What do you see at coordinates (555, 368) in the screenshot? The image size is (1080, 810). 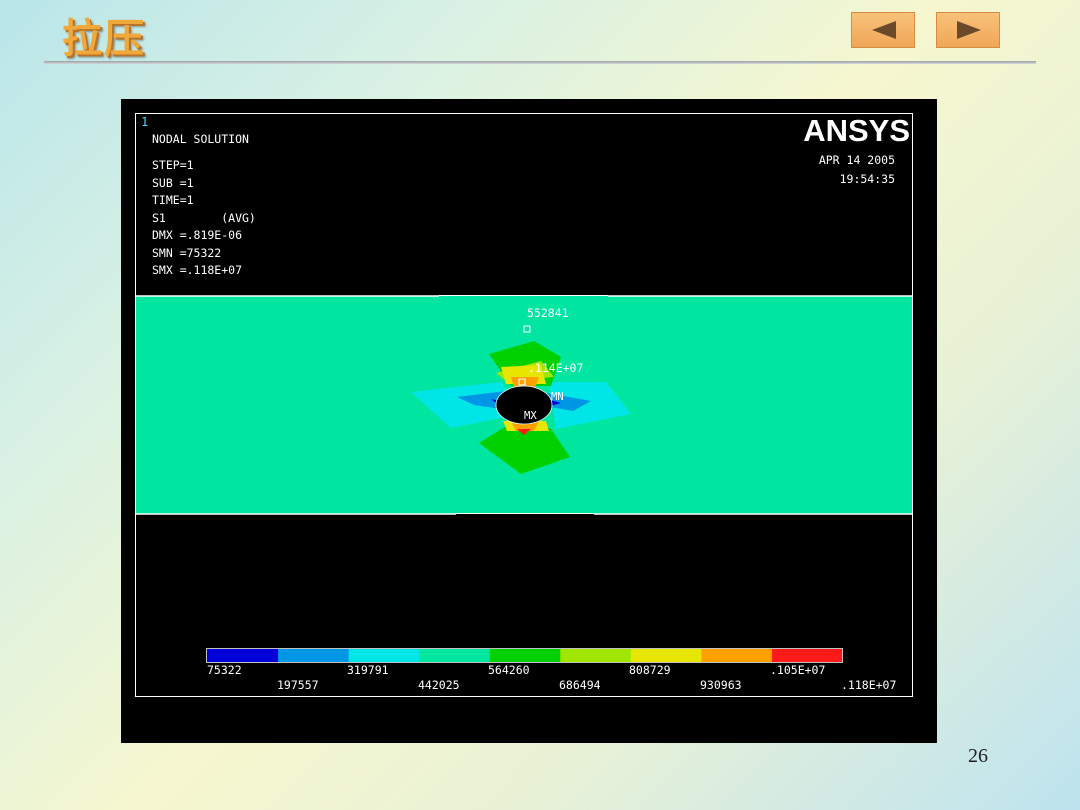 I see `near-value-label: .114E+07` at bounding box center [555, 368].